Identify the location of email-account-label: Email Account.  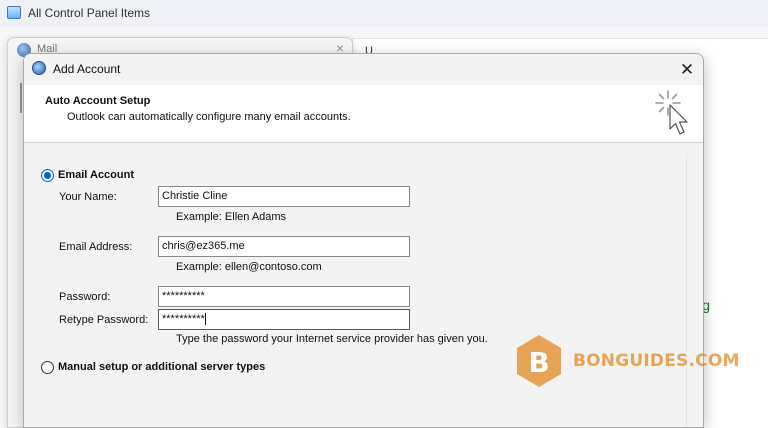
(96, 175).